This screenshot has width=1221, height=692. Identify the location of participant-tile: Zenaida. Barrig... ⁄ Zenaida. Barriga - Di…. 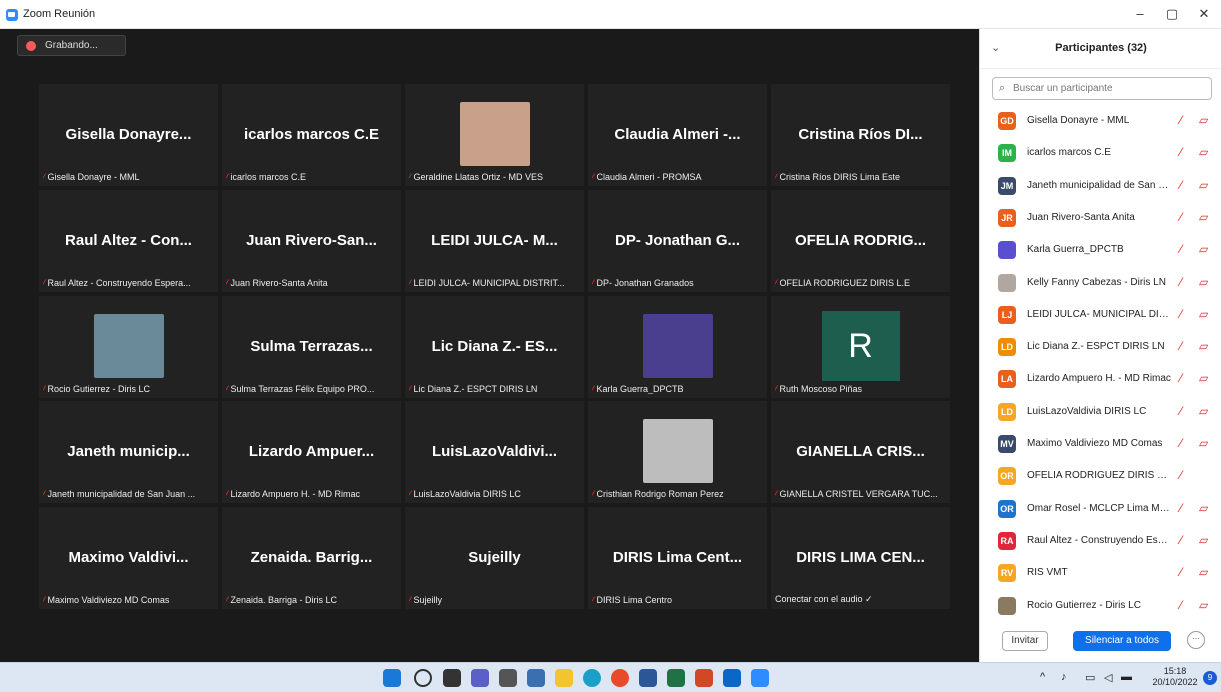
(311, 558).